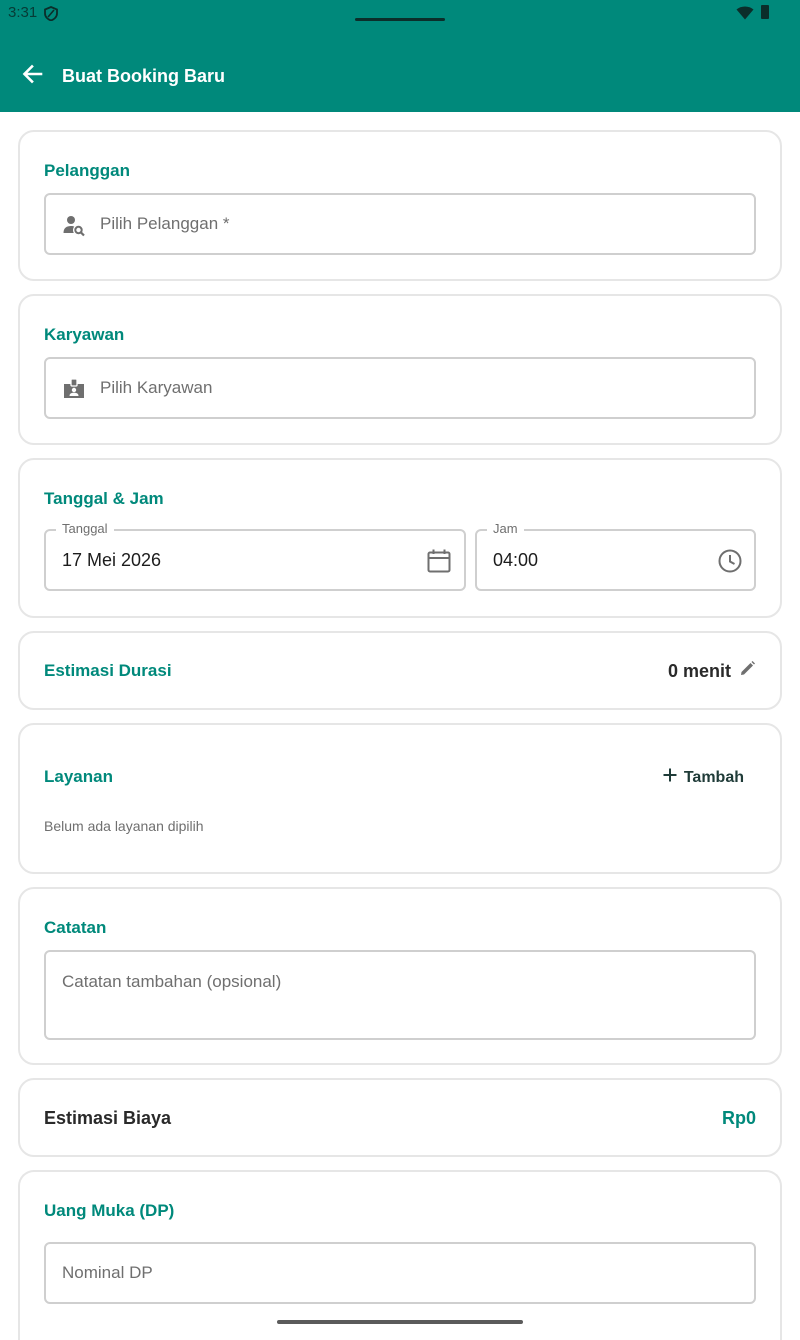  I want to click on edit-pencil-icon, so click(747, 671).